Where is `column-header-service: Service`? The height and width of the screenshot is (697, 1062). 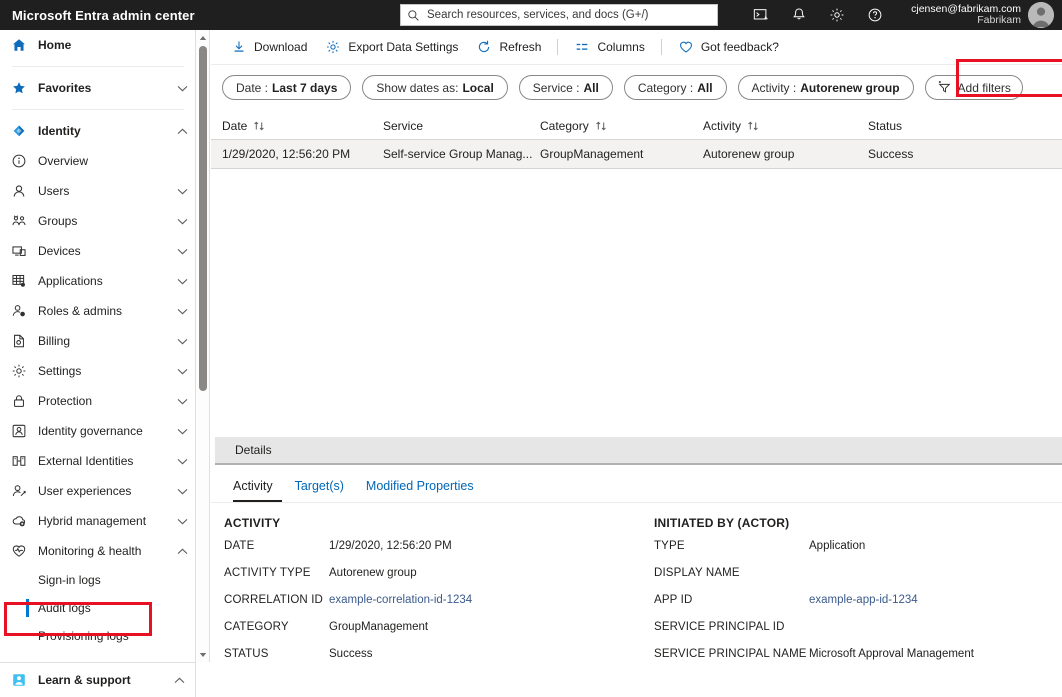
column-header-service: Service is located at coordinates (461, 126).